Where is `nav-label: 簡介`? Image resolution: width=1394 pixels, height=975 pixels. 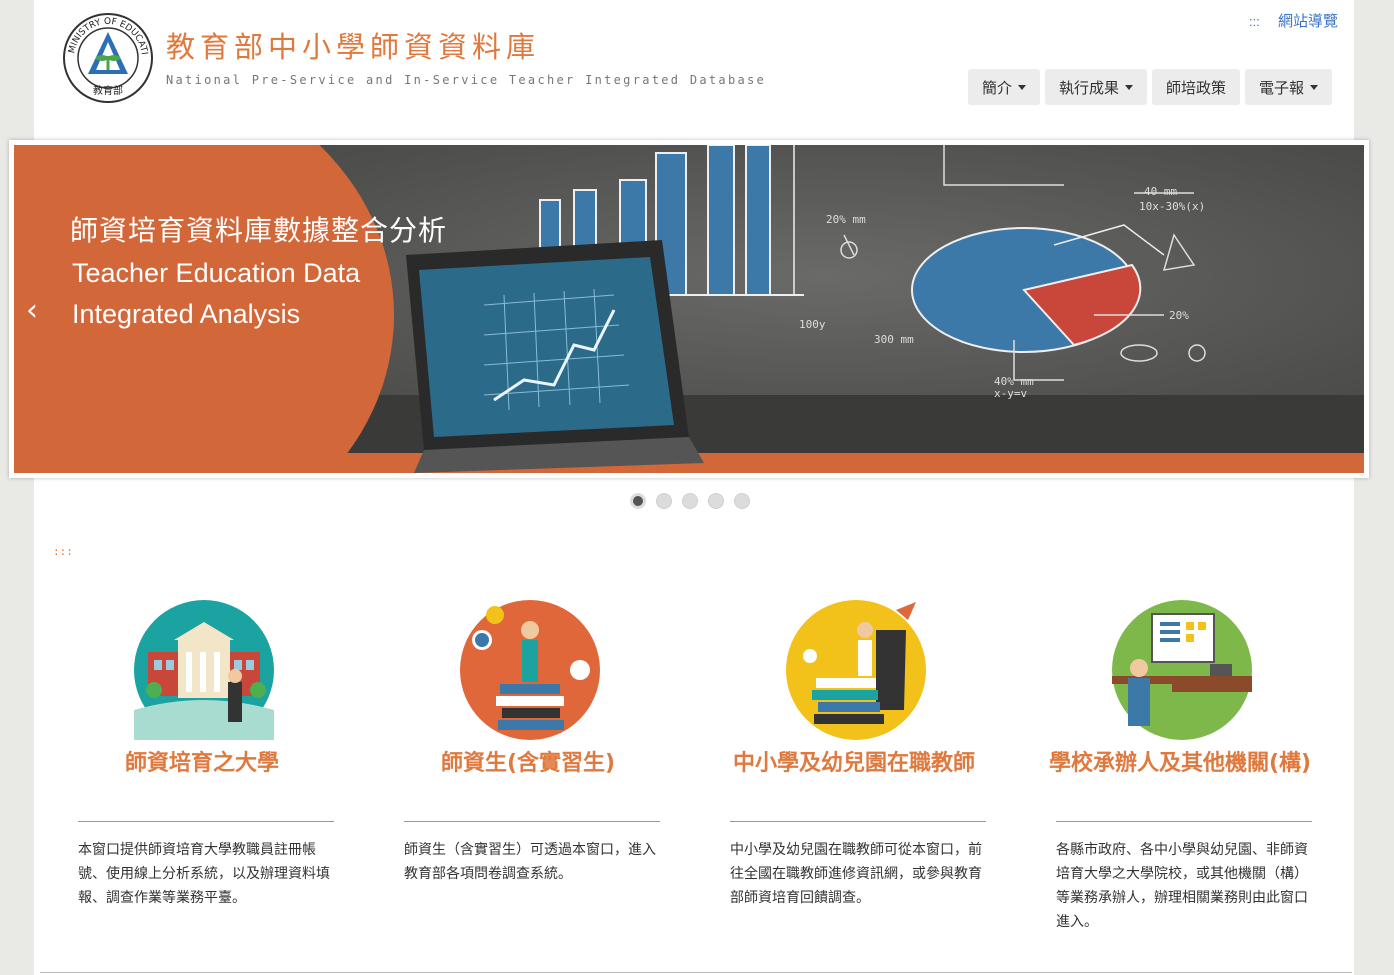
nav-label: 簡介 is located at coordinates (996, 87).